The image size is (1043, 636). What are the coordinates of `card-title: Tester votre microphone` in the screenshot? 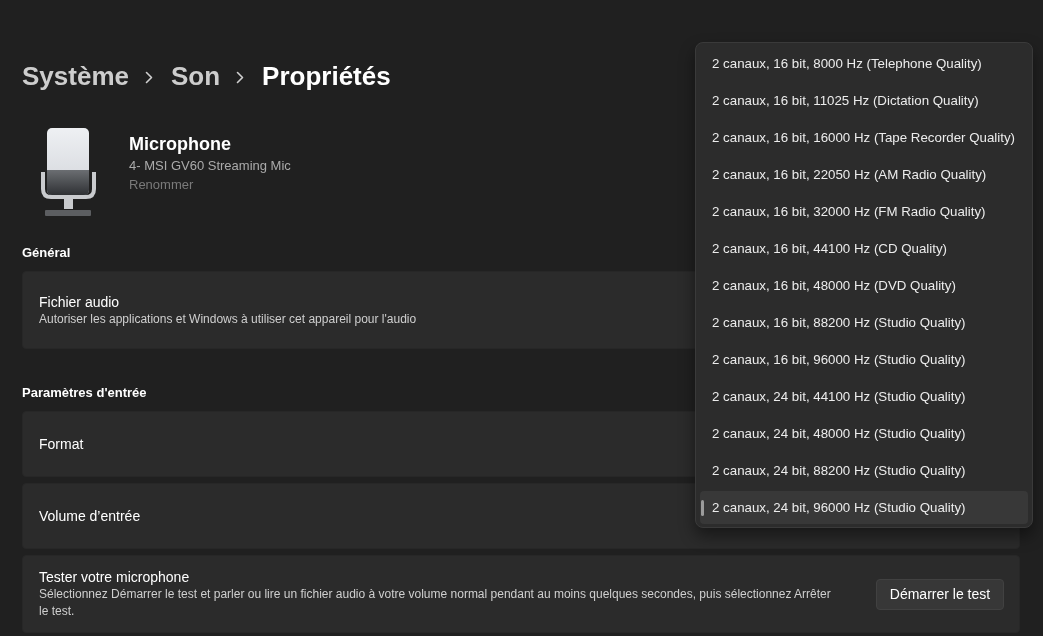 It's located at (114, 577).